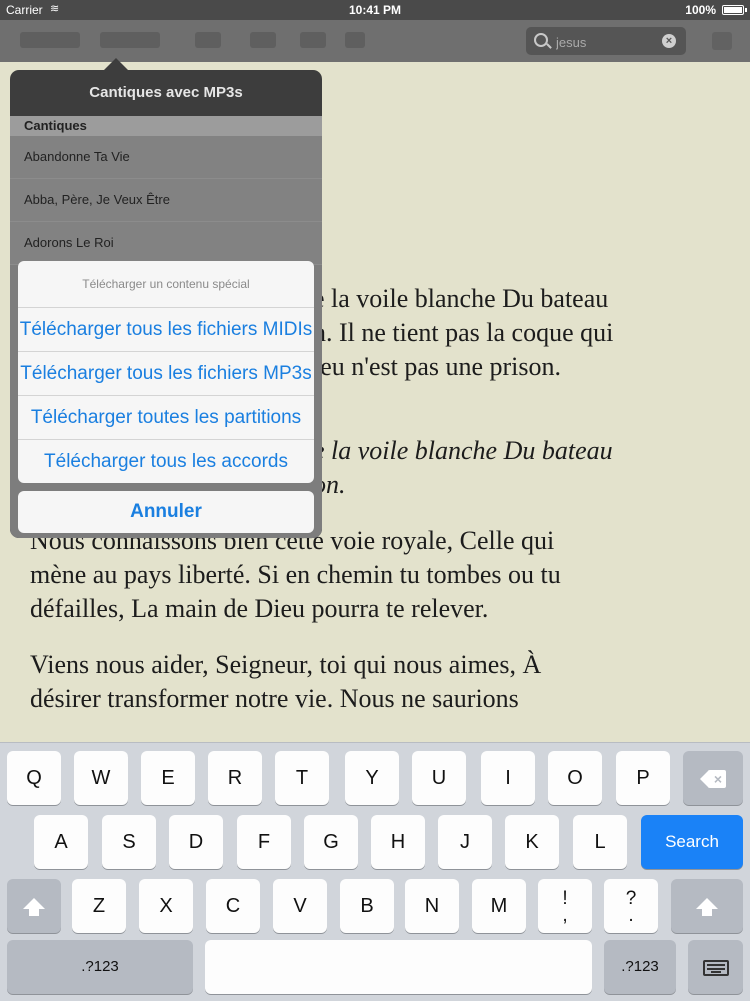 Image resolution: width=750 pixels, height=1001 pixels. What do you see at coordinates (565, 915) in the screenshot?
I see `key-bottom-char: ,` at bounding box center [565, 915].